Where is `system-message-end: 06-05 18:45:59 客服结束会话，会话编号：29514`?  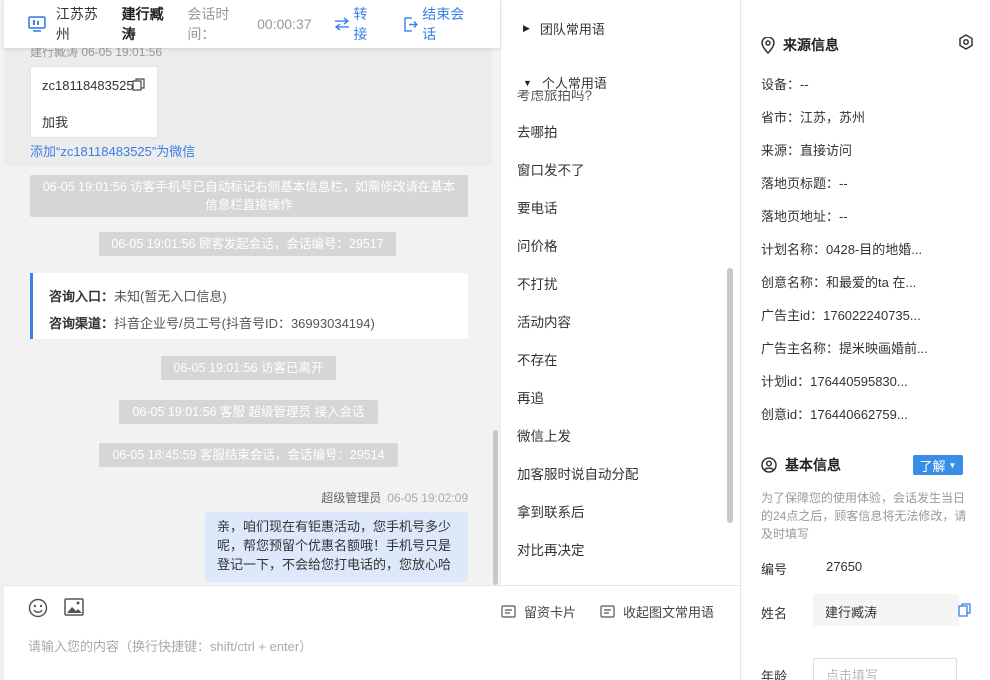 system-message-end: 06-05 18:45:59 客服结束会话，会话编号：29514 is located at coordinates (248, 455).